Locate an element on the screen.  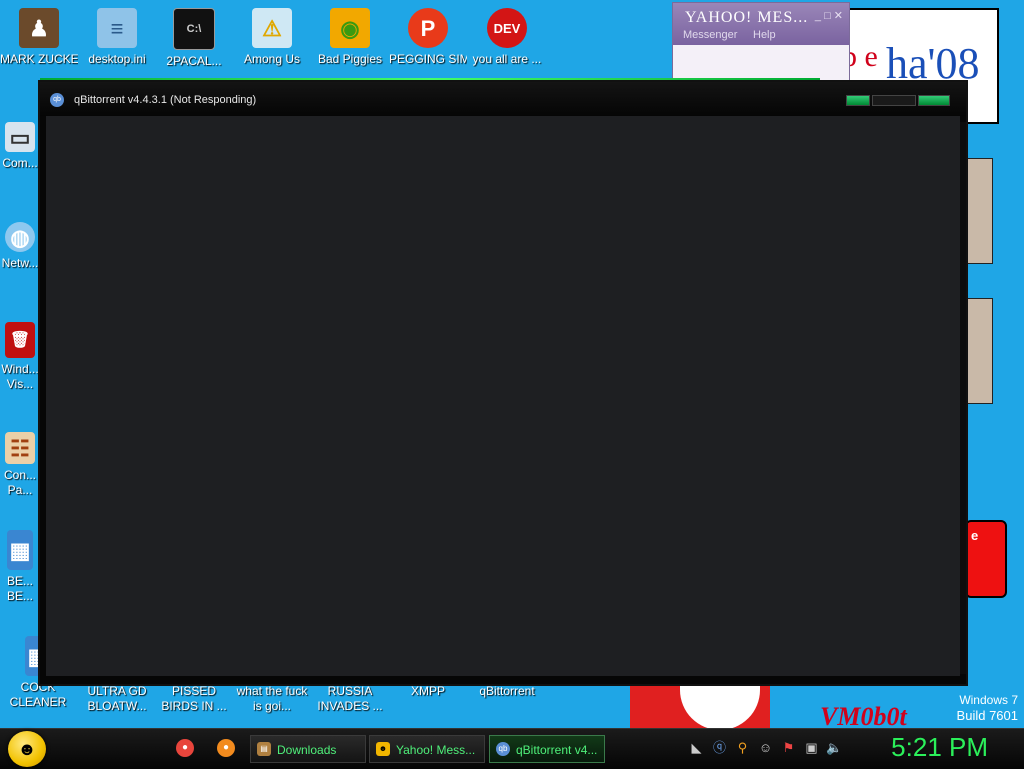
desktop-icon-label: desktop.ini is located at coordinates (117, 59).